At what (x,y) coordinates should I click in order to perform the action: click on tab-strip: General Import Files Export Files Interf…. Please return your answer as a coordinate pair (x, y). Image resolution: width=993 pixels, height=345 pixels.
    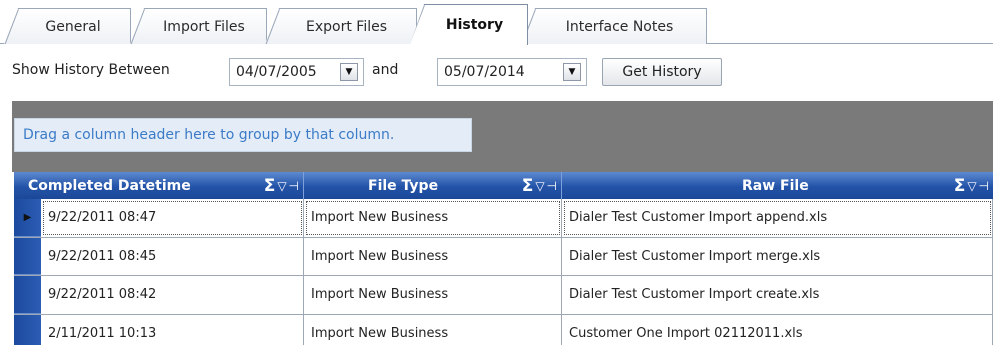
    Looking at the image, I should click on (496, 22).